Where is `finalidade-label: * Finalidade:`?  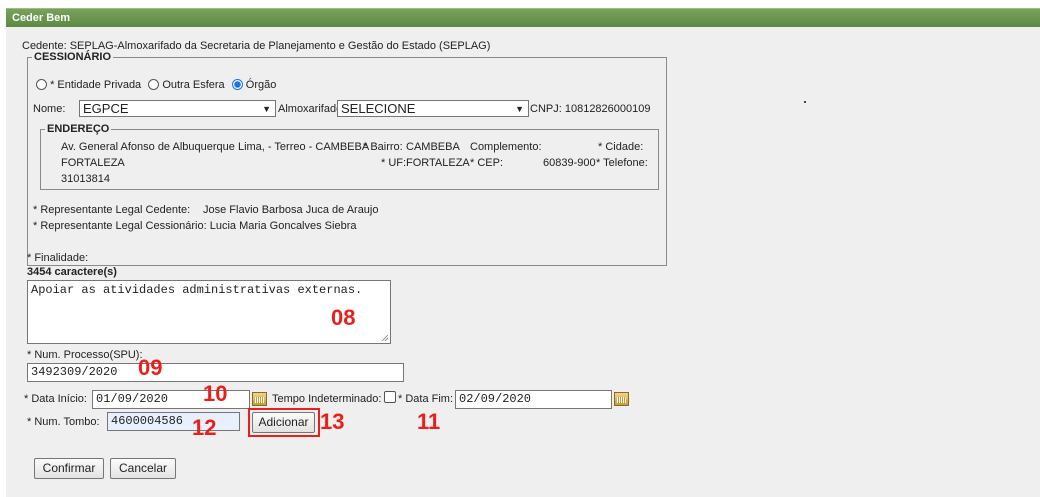
finalidade-label: * Finalidade: is located at coordinates (58, 258).